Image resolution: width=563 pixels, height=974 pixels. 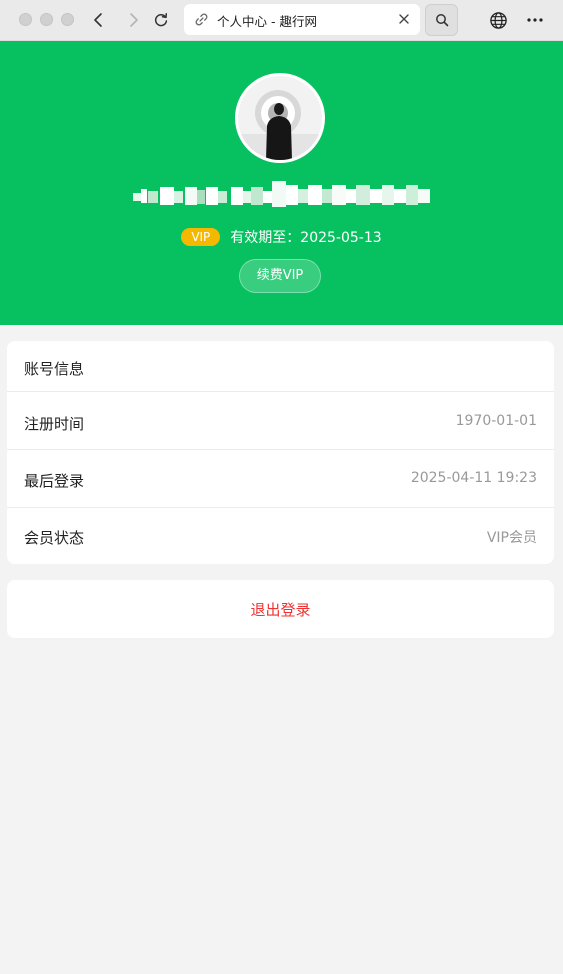 I want to click on tab-title: 个人中心 - 趣行网, so click(x=267, y=21).